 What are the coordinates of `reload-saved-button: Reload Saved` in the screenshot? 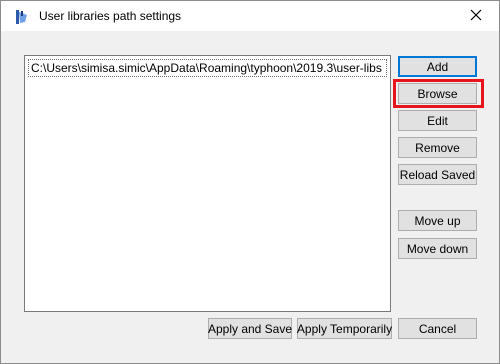 It's located at (437, 174).